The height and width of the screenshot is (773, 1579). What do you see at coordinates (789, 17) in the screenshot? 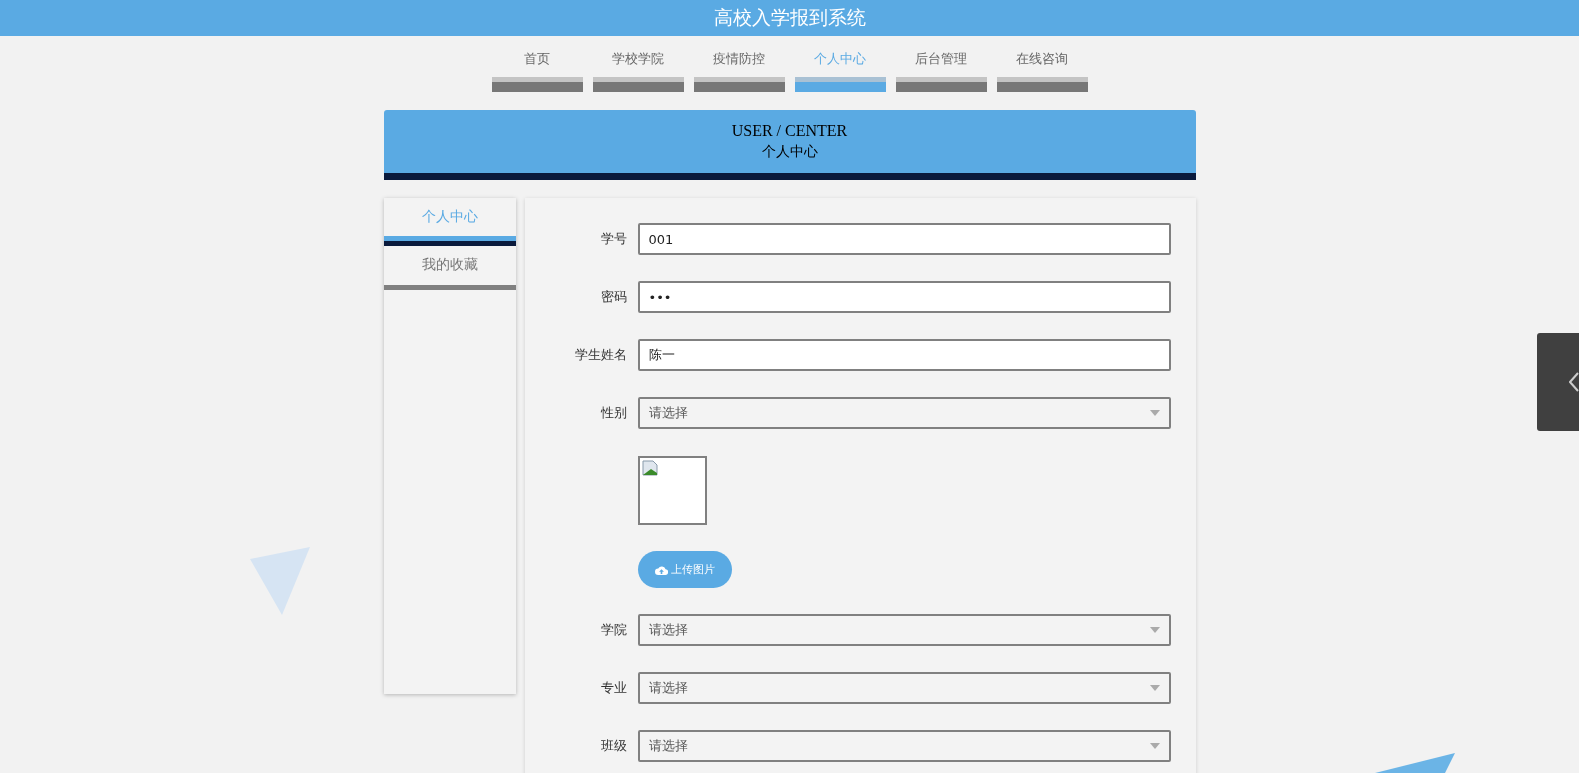
I see `site-title: 高校入学报到系统` at bounding box center [789, 17].